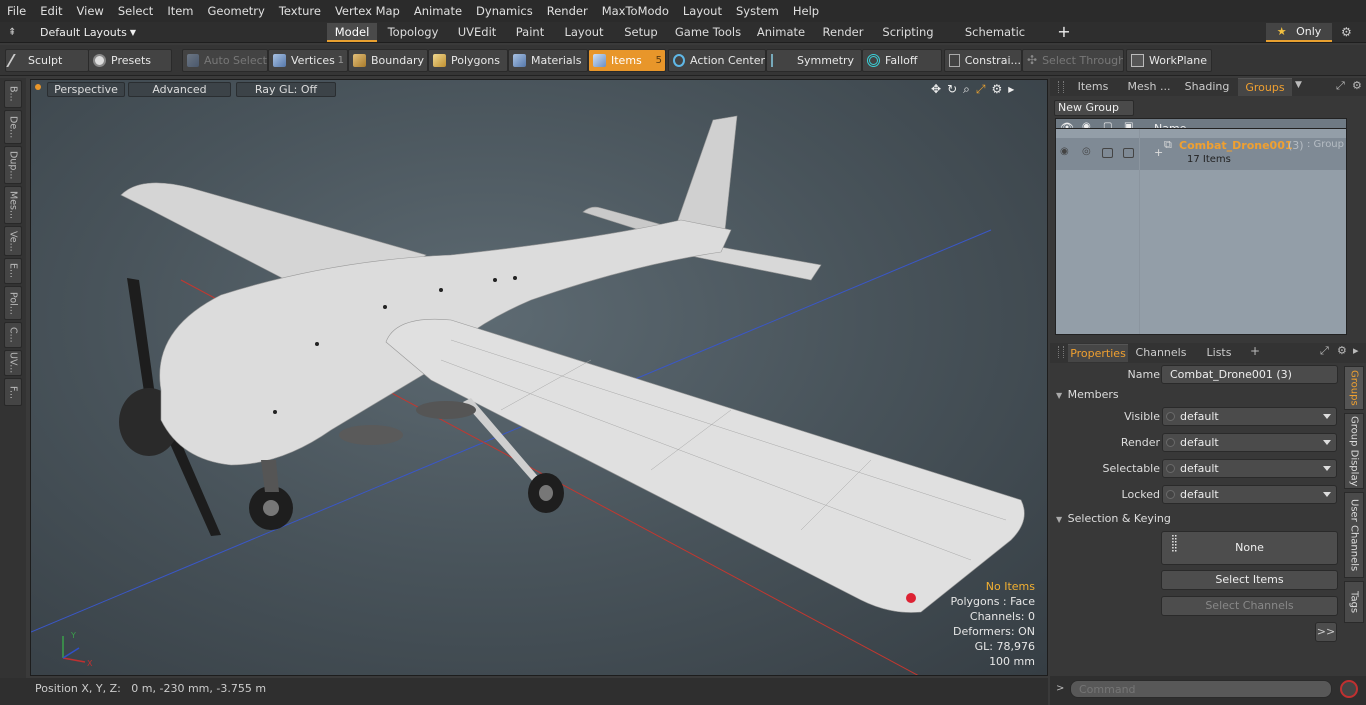 This screenshot has width=1366, height=705. I want to click on new-group-button: New Group, so click(1094, 108).